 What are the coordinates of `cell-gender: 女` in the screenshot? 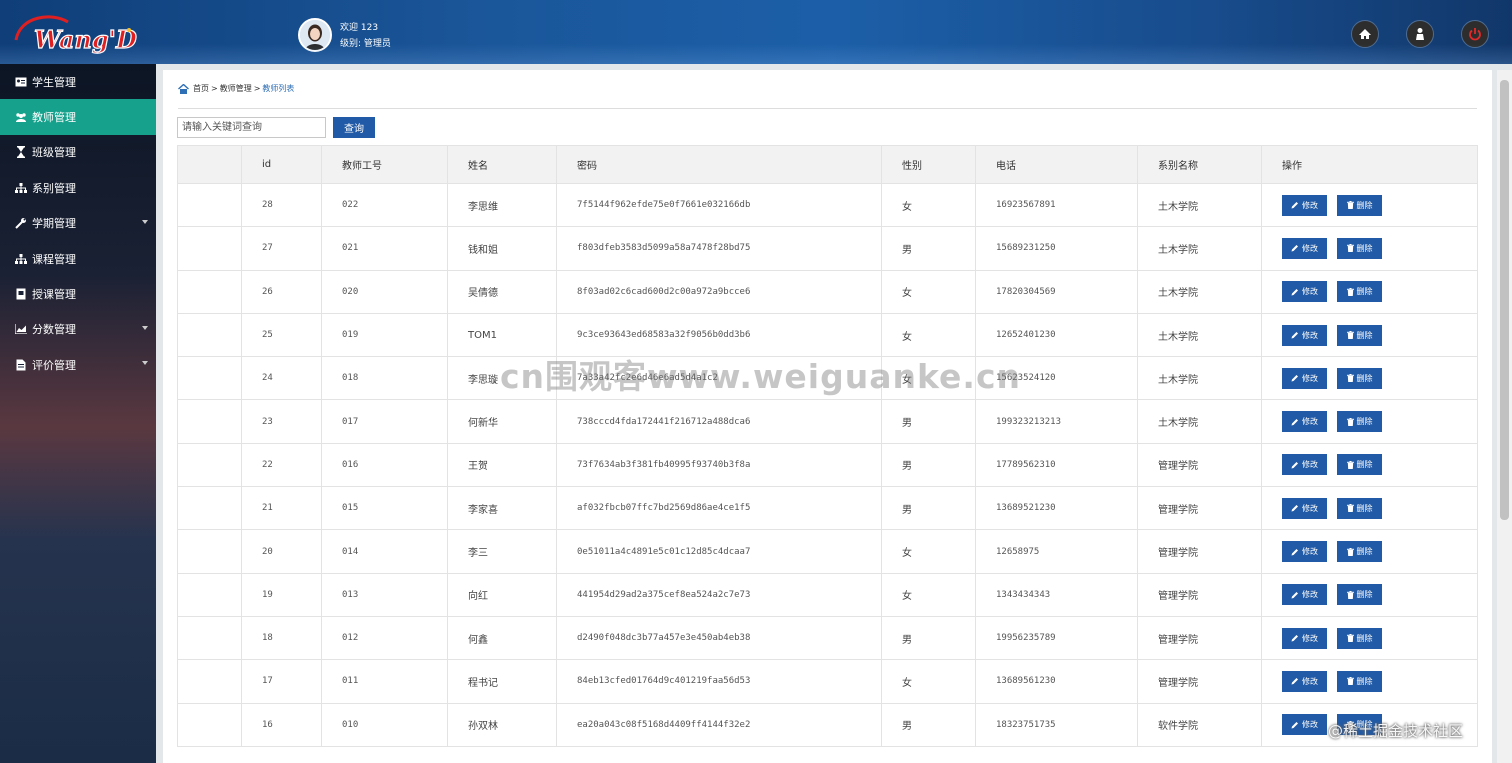 It's located at (928, 551).